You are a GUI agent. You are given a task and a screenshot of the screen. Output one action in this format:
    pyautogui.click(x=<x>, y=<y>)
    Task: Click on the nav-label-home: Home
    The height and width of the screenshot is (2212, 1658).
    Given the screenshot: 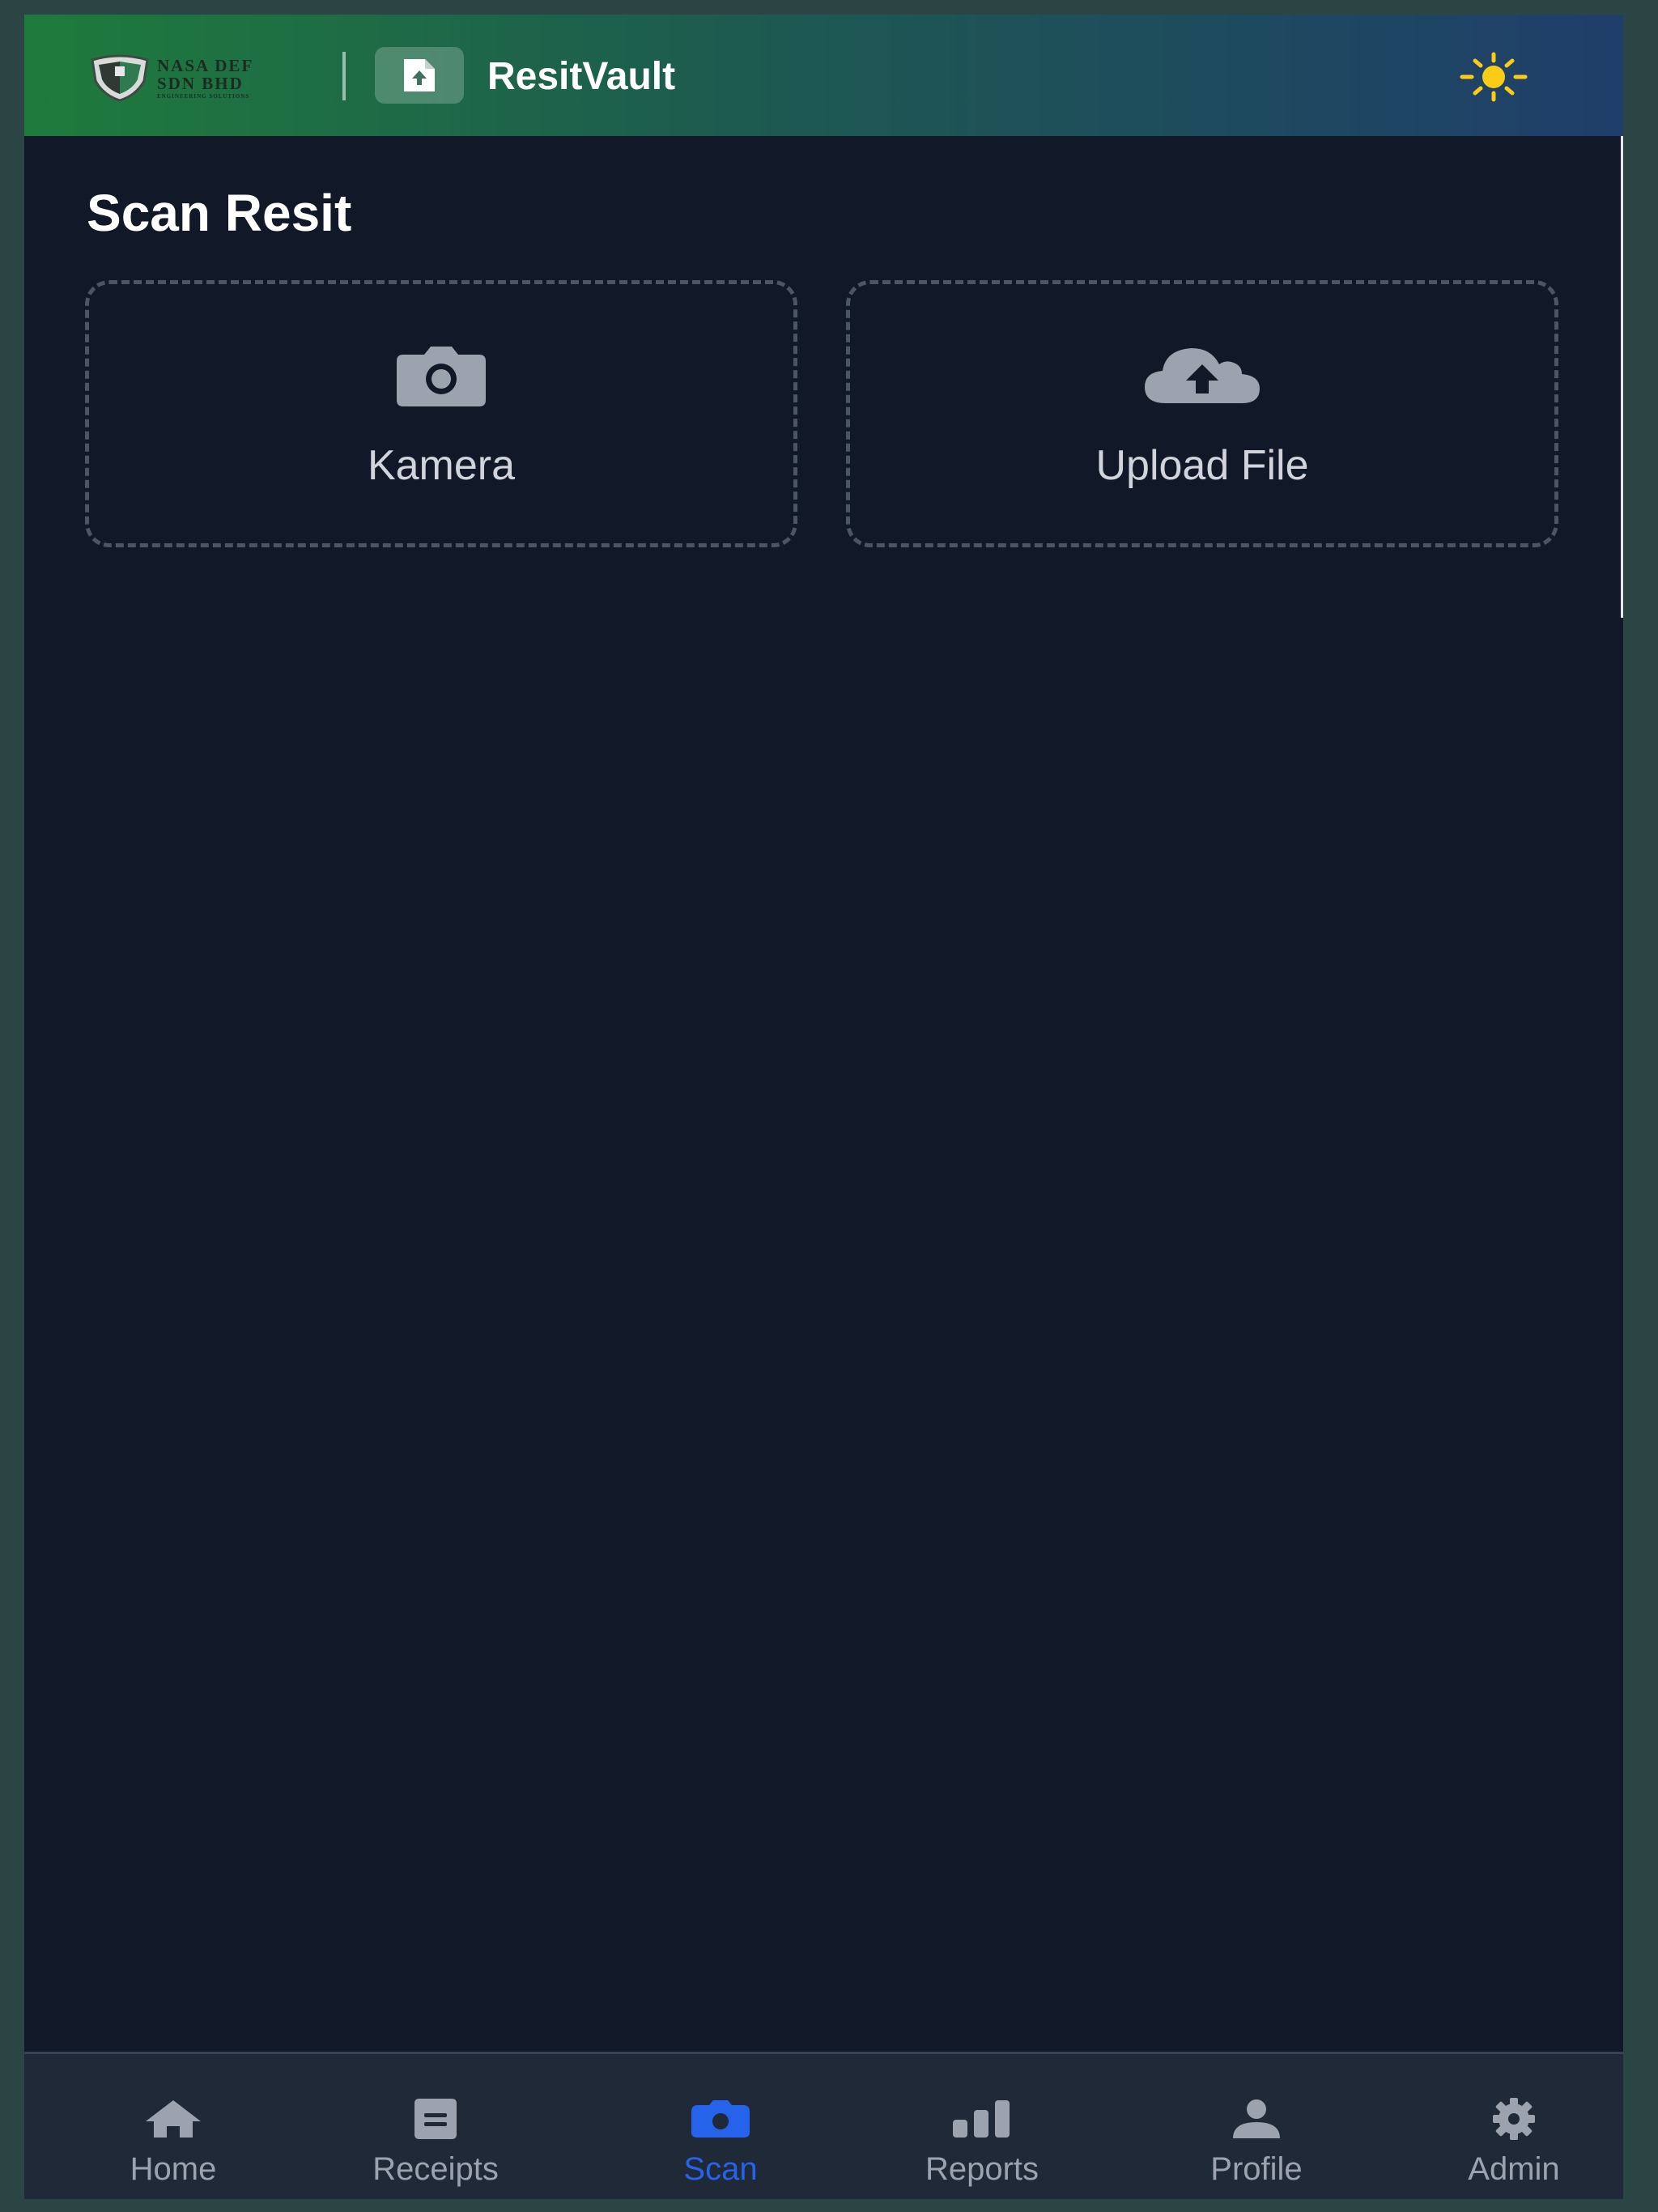 What is the action you would take?
    pyautogui.click(x=173, y=2169)
    